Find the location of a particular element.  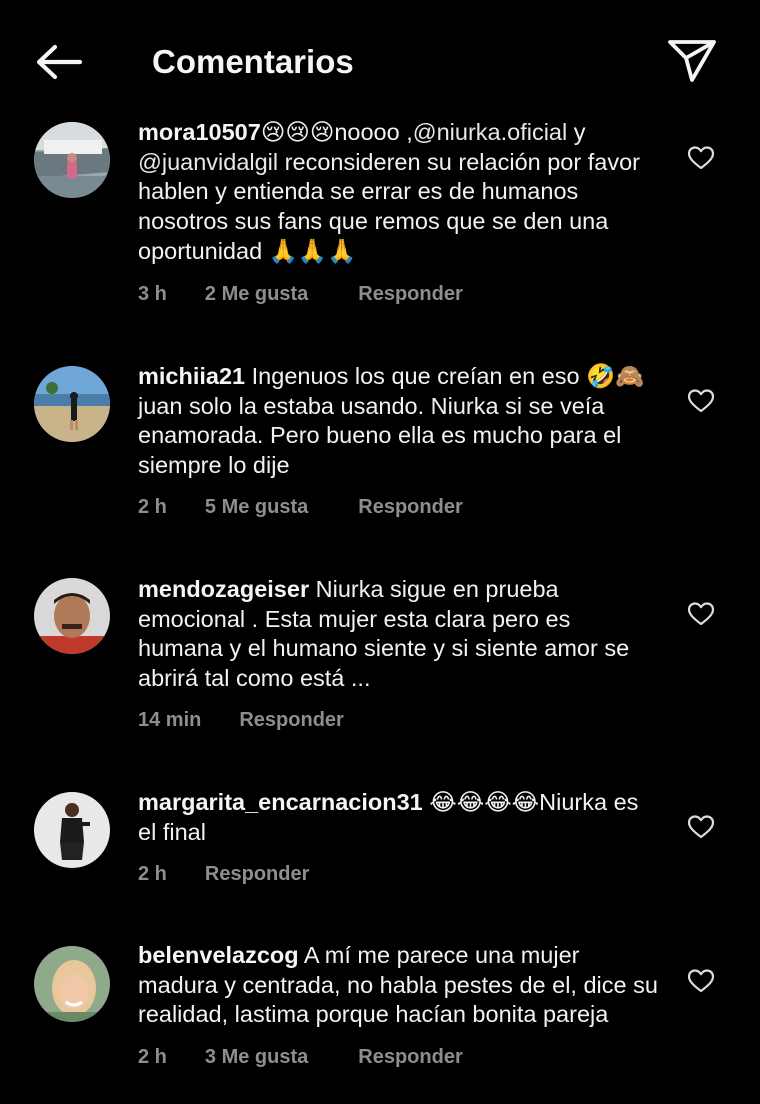

arrow-left-icon is located at coordinates (59, 62).